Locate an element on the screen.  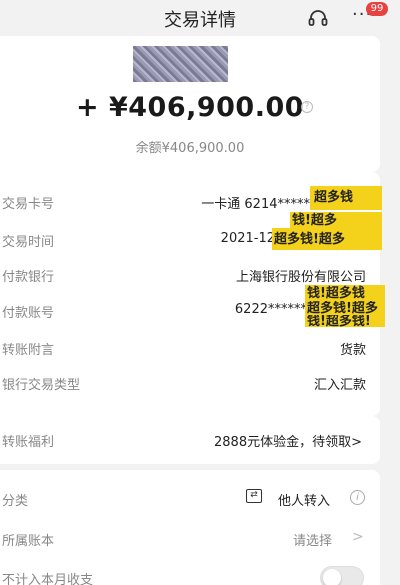
card-number-value: 一卡通 6214***** is located at coordinates (255, 204).